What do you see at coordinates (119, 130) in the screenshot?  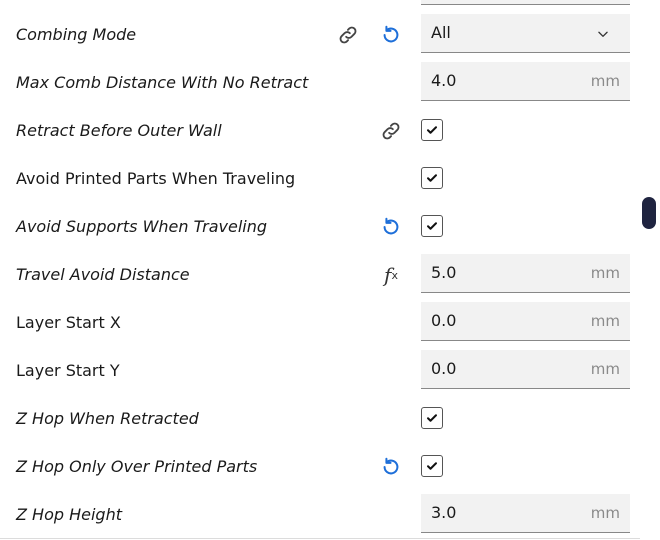 I see `setting-label: Retract Before Outer Wall` at bounding box center [119, 130].